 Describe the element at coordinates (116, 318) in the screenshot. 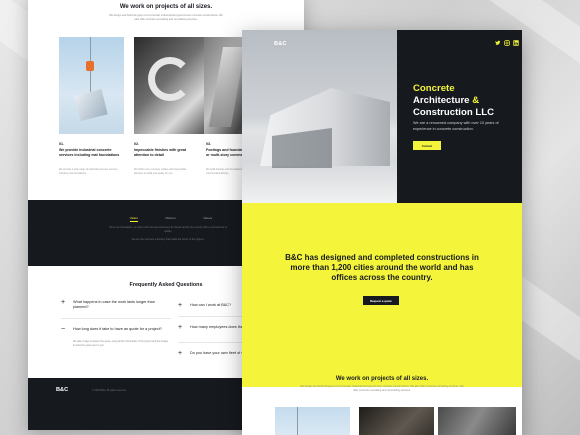

I see `faq-divider` at that location.